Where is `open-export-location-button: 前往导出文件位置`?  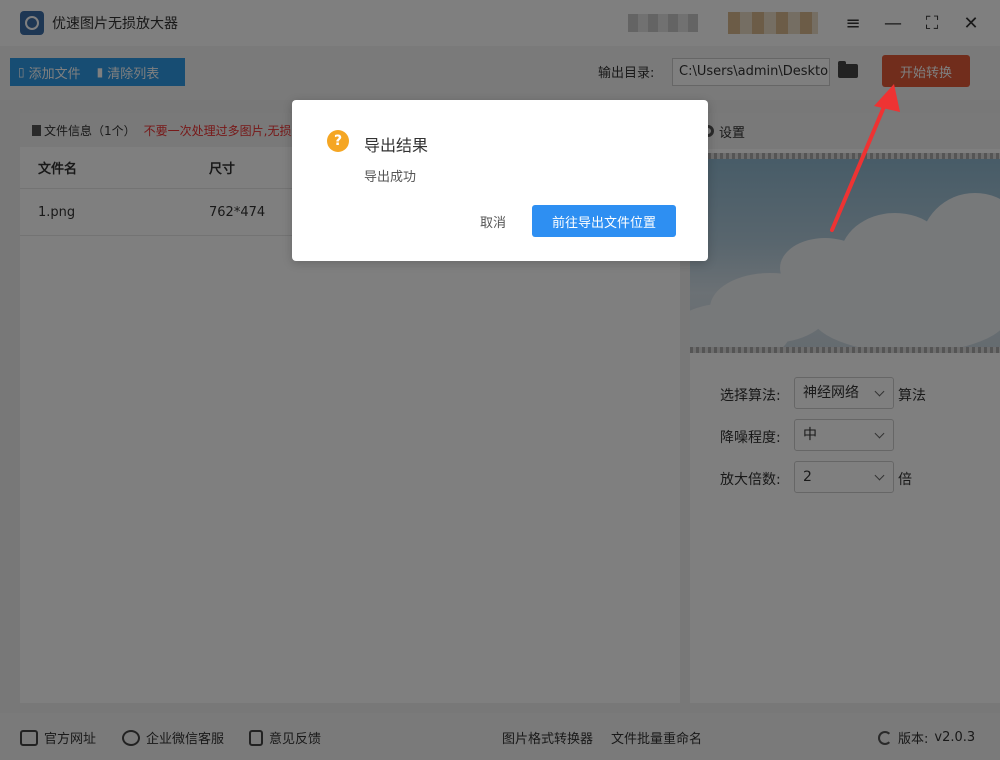 open-export-location-button: 前往导出文件位置 is located at coordinates (604, 221).